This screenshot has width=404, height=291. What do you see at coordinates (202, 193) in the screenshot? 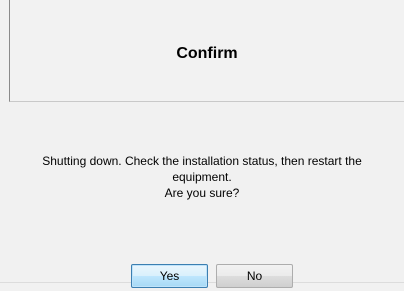
I see `message-line-3: Are you sure?` at bounding box center [202, 193].